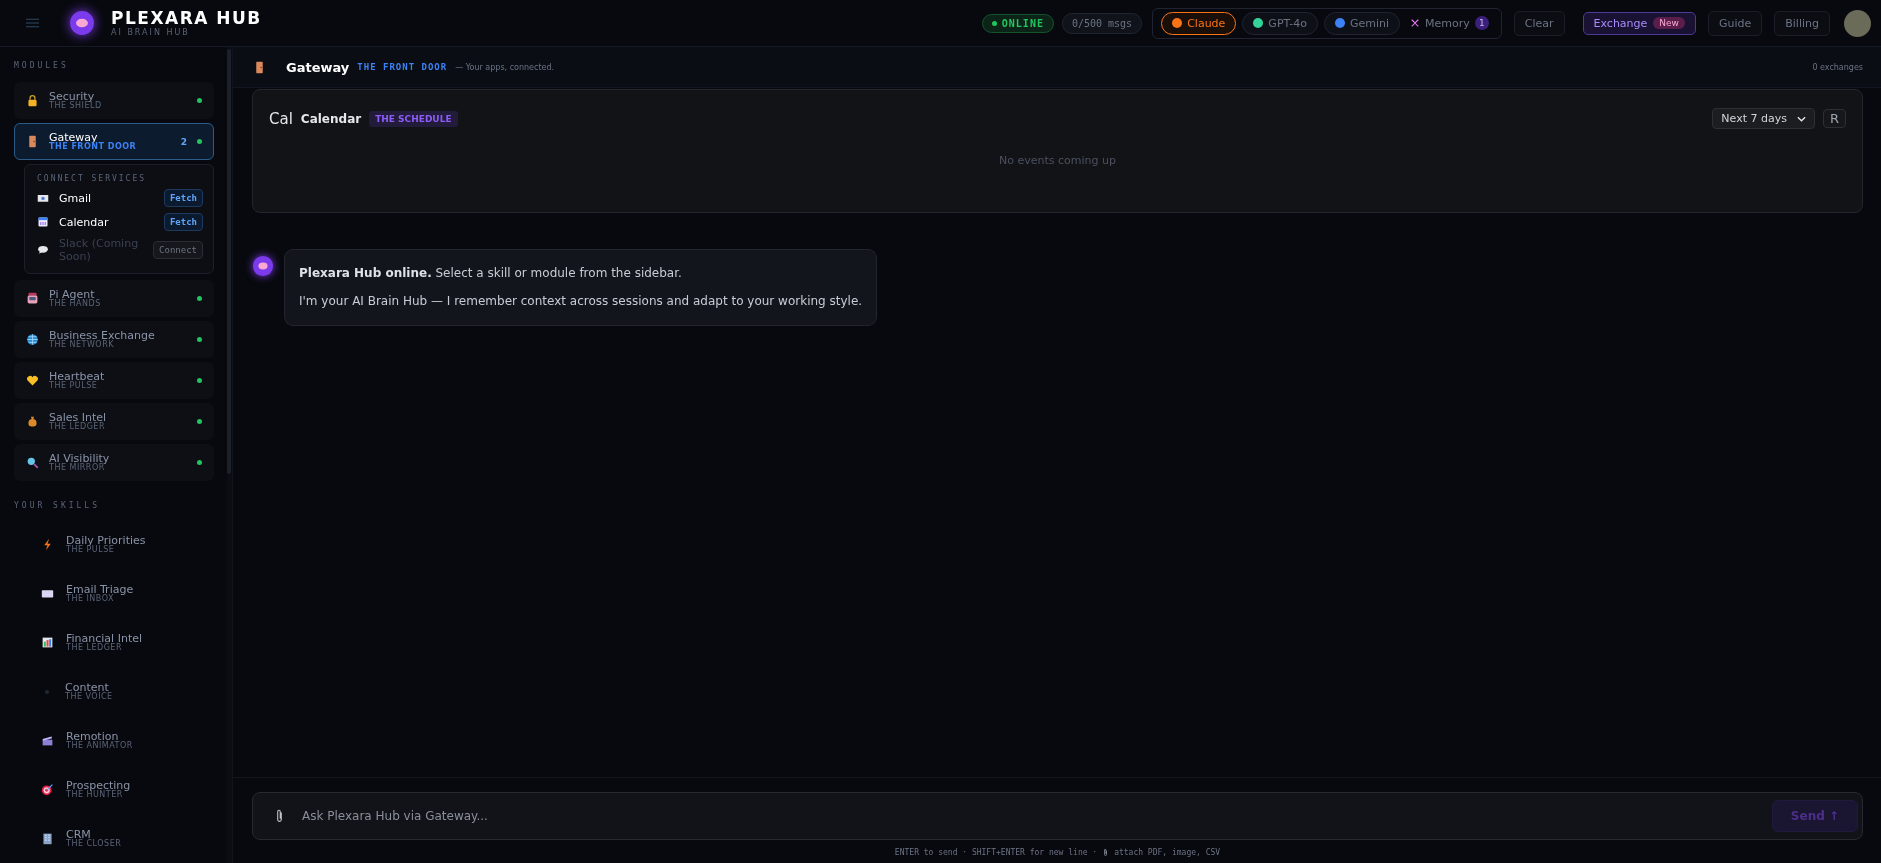  I want to click on calendar-icon, so click(43, 222).